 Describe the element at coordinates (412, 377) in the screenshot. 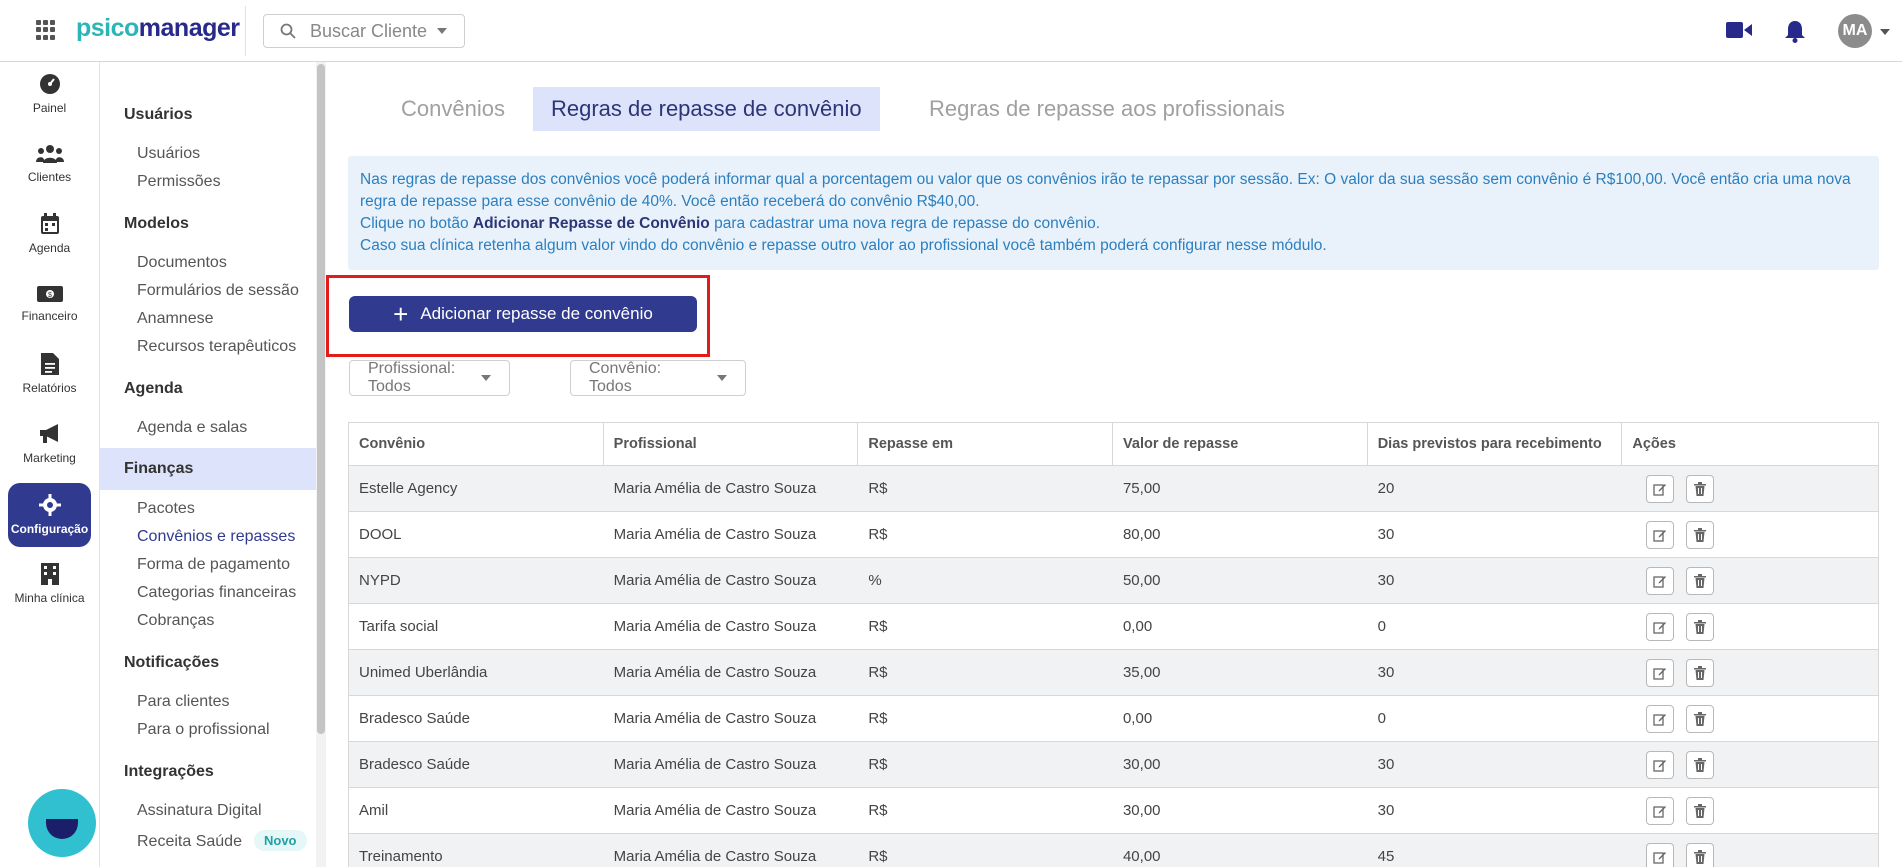

I see `filter-profissional-label: Profissional: Todos` at that location.